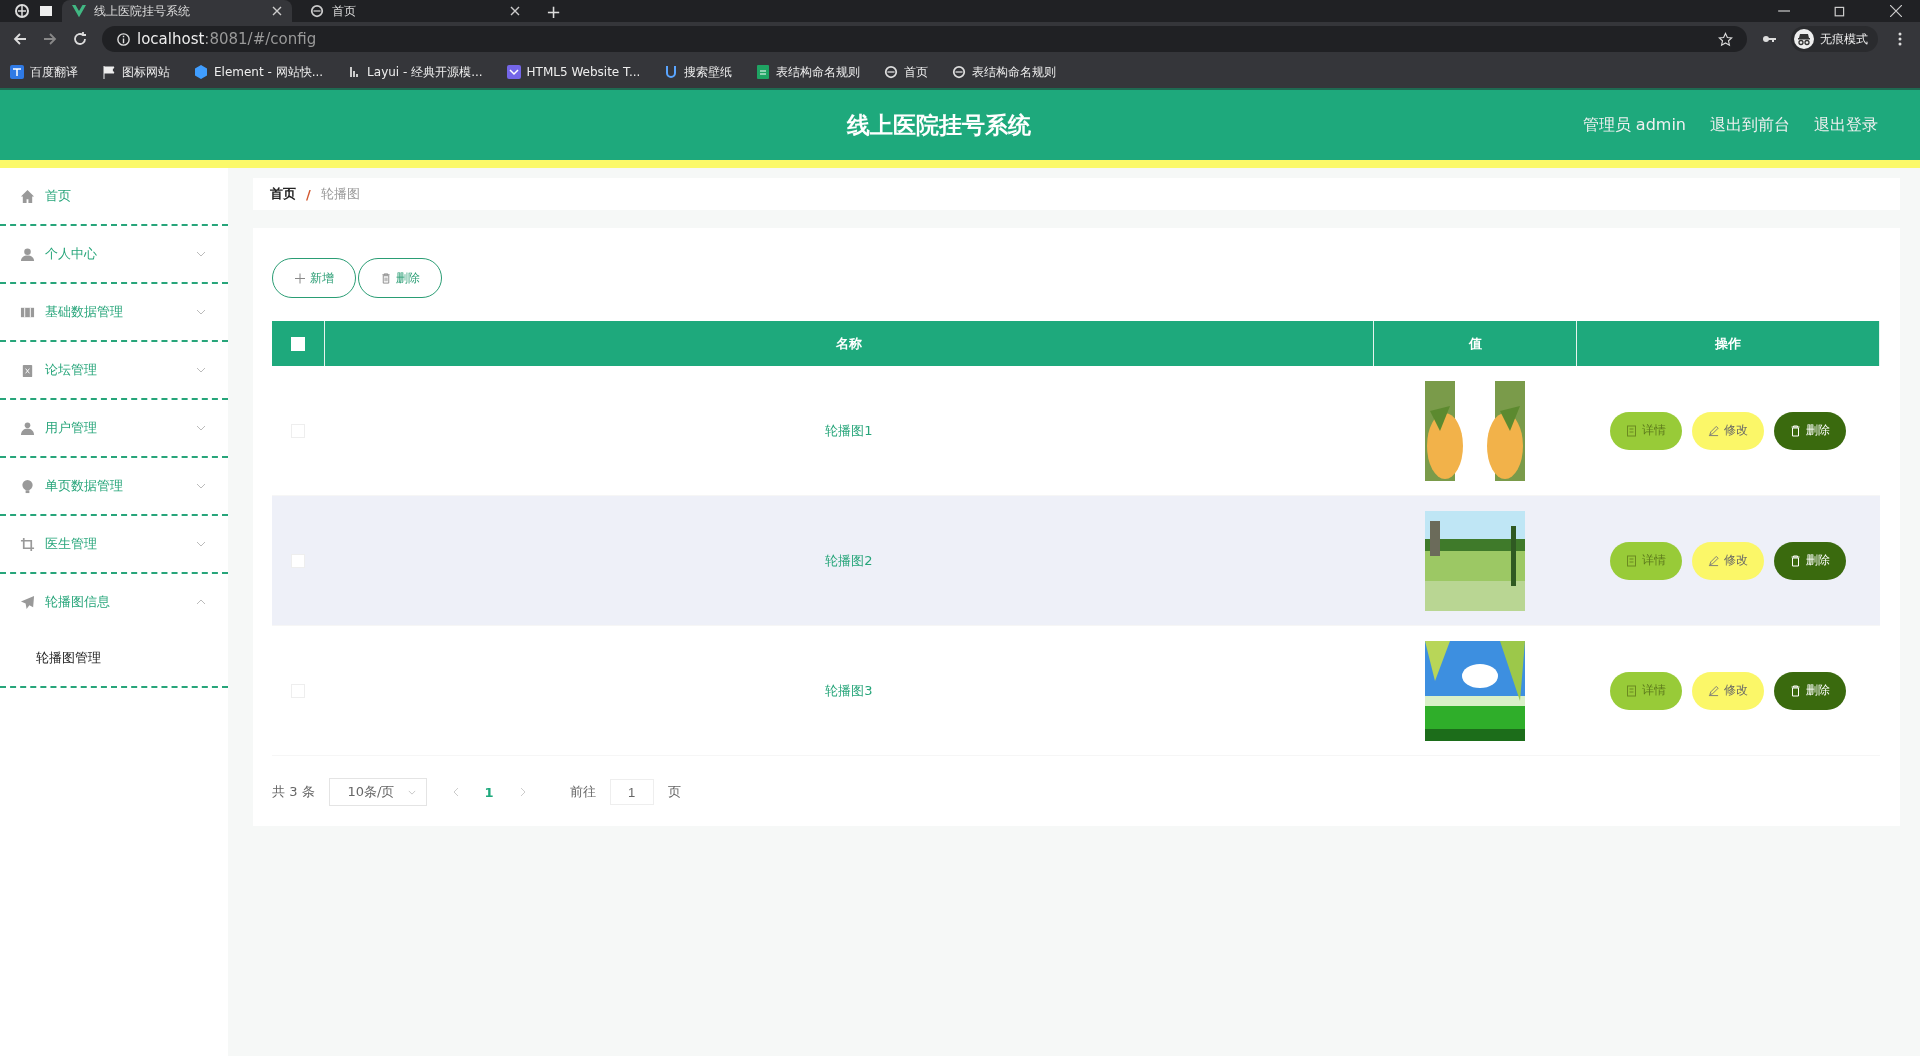 The height and width of the screenshot is (1056, 1920). Describe the element at coordinates (114, 544) in the screenshot. I see `sidebar-item: 医生管理` at that location.